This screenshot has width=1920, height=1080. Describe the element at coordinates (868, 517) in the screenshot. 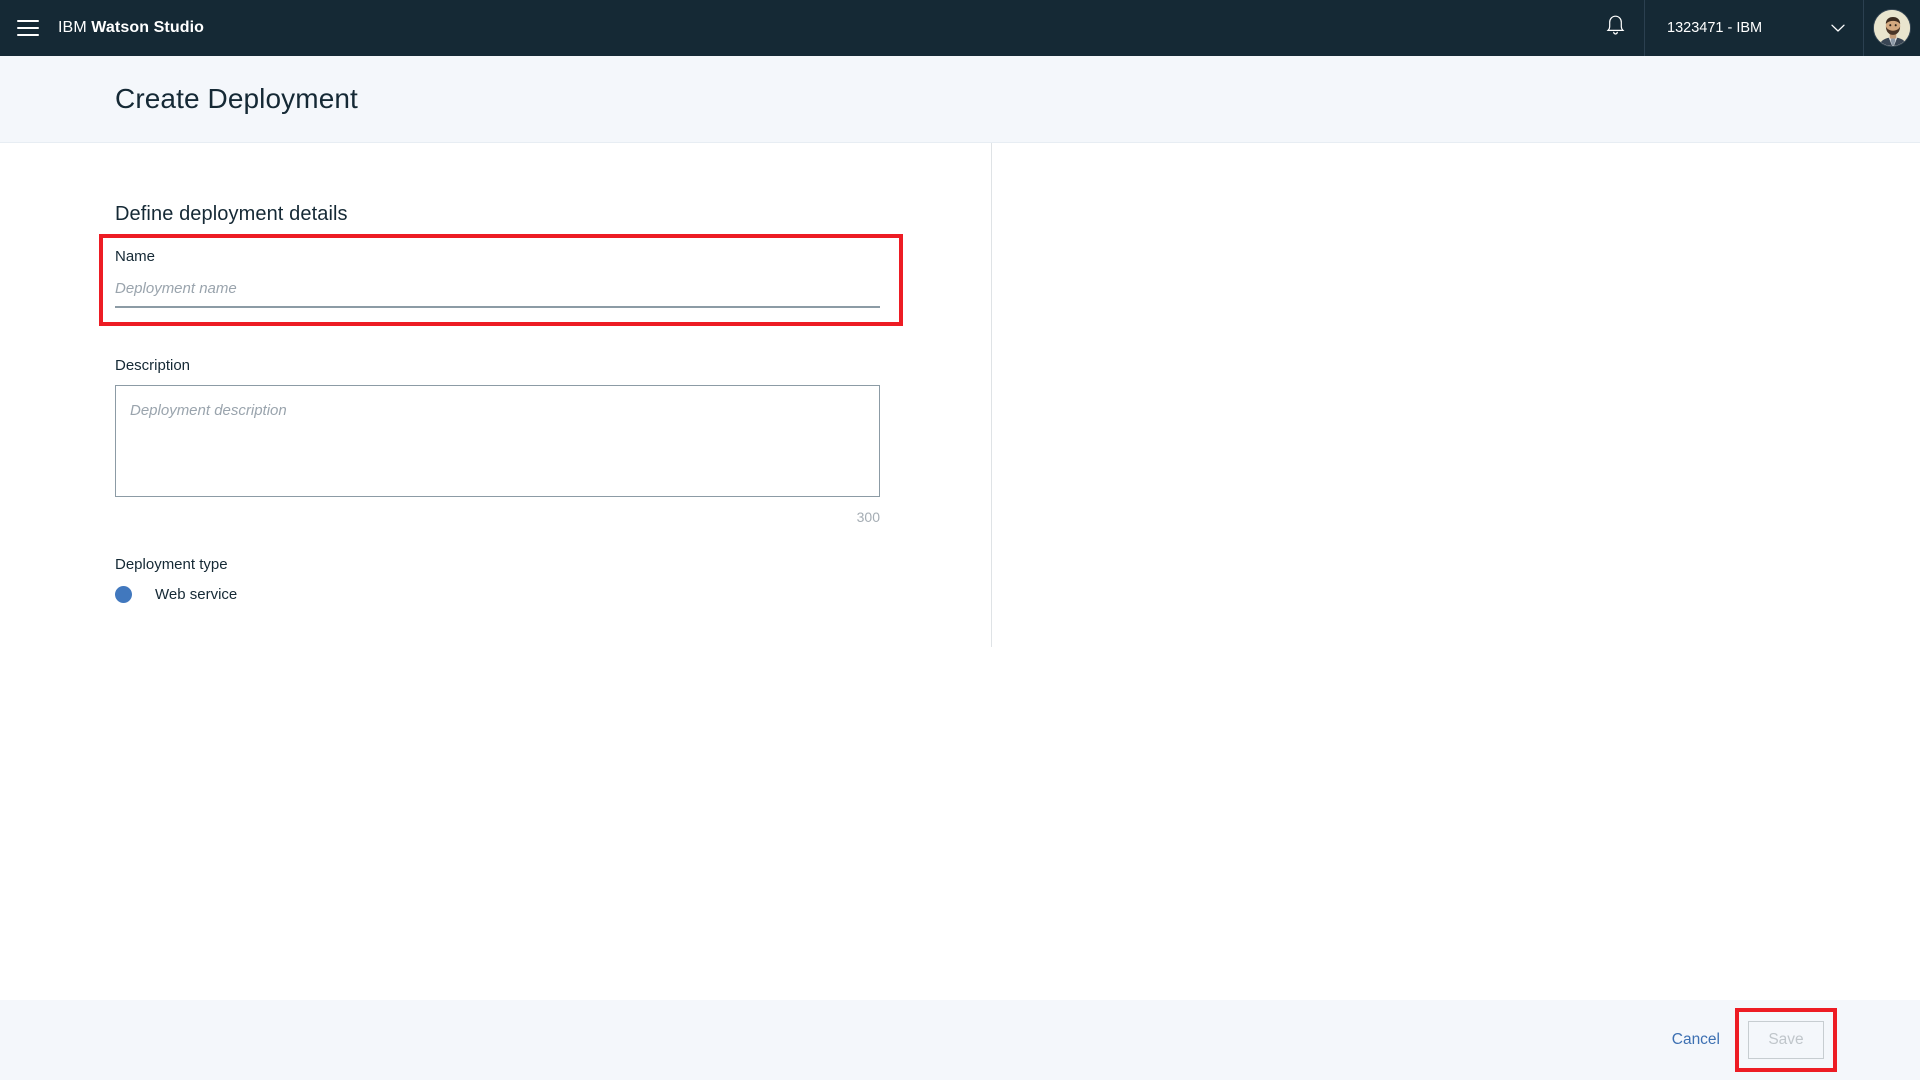

I see `description-char-counter: 300` at that location.